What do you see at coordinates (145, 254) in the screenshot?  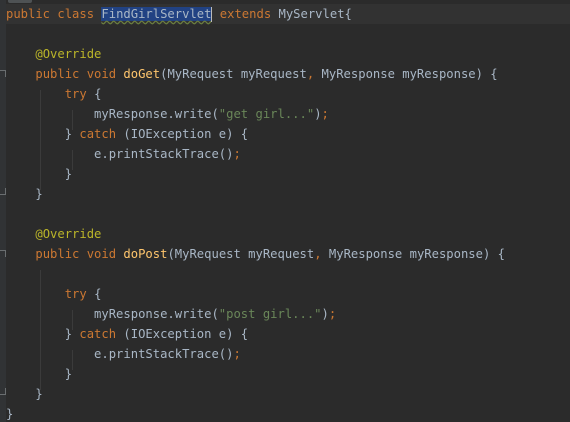 I see `code-token: doPost` at bounding box center [145, 254].